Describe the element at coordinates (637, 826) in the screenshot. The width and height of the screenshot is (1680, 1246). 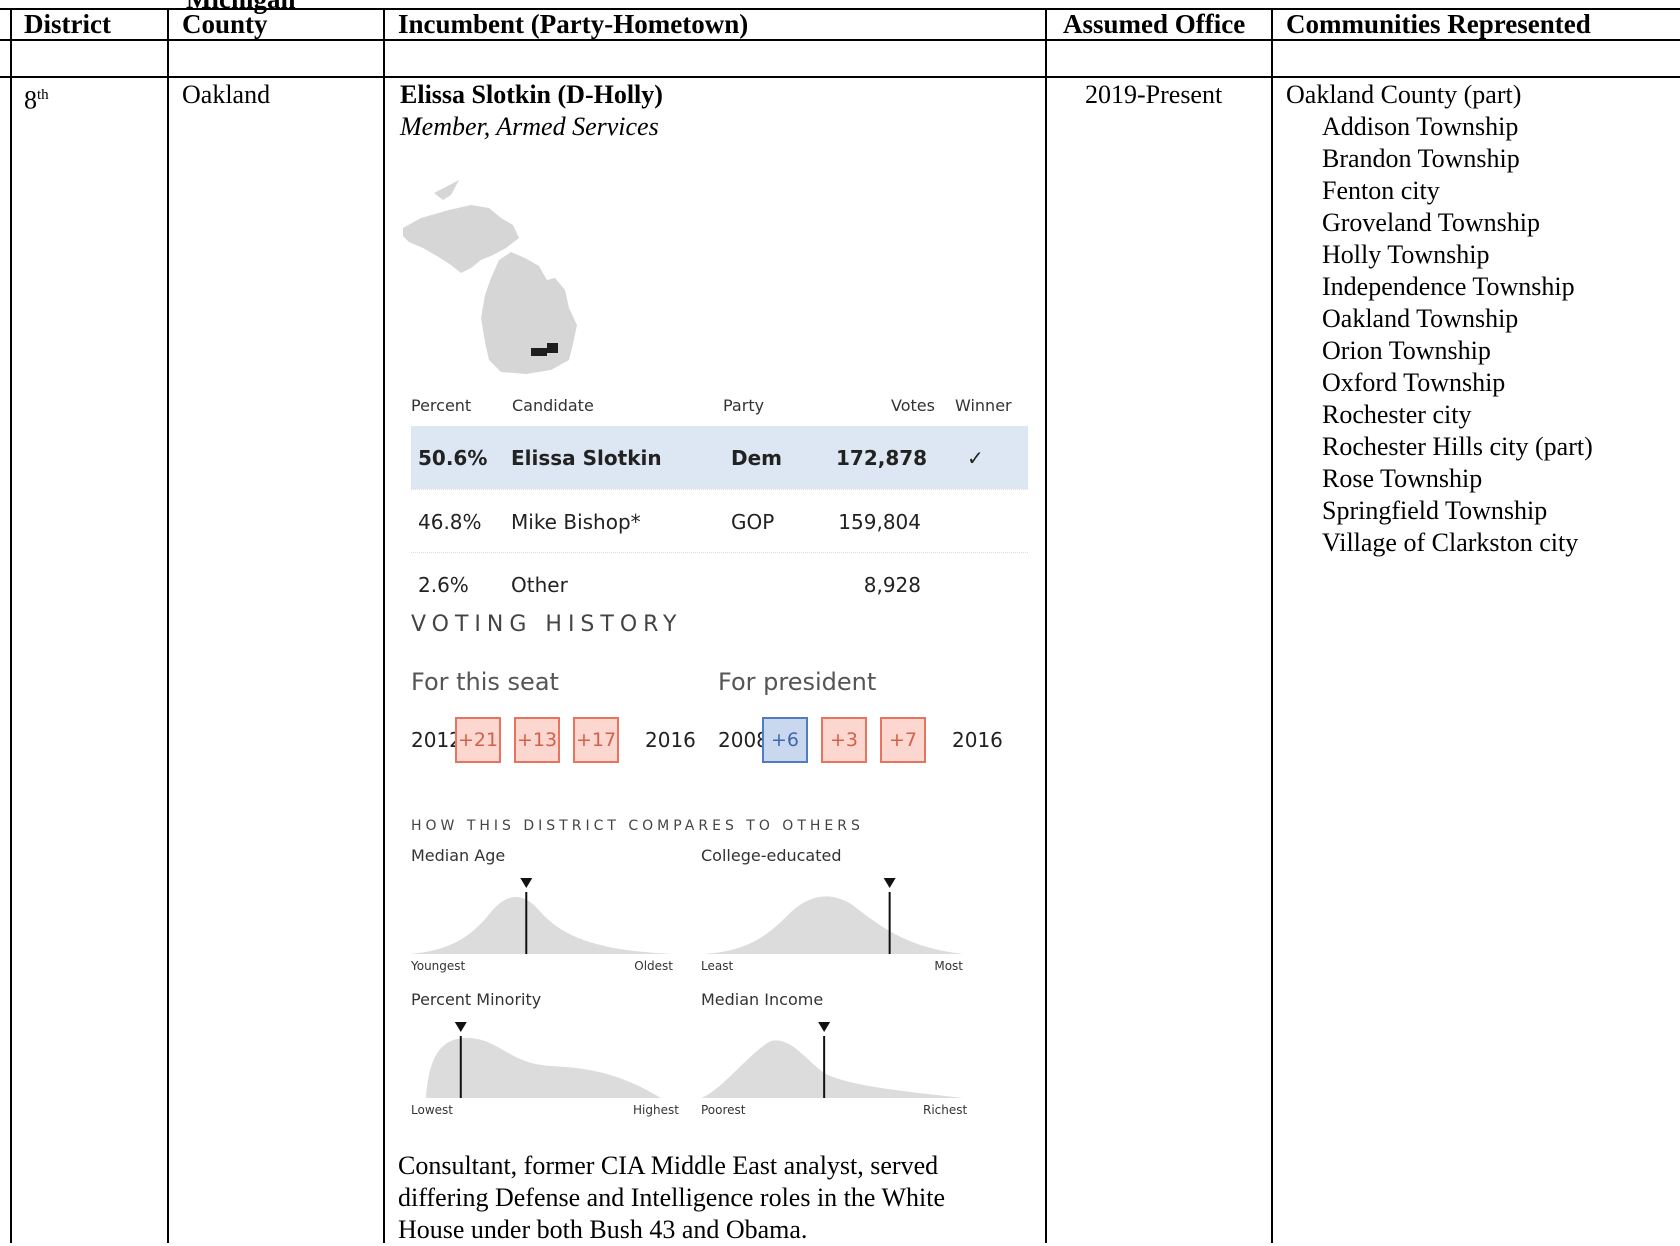
I see `compare-title: HOW THIS DISTRICT COMPARES TO OTHERS` at that location.